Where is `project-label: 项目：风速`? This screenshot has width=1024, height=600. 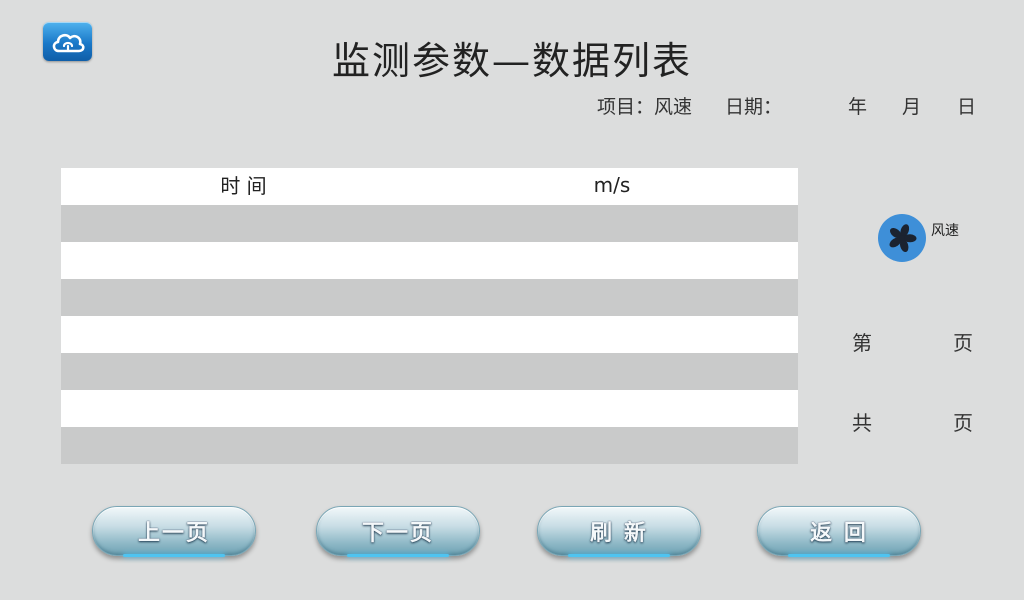
project-label: 项目：风速 is located at coordinates (645, 107).